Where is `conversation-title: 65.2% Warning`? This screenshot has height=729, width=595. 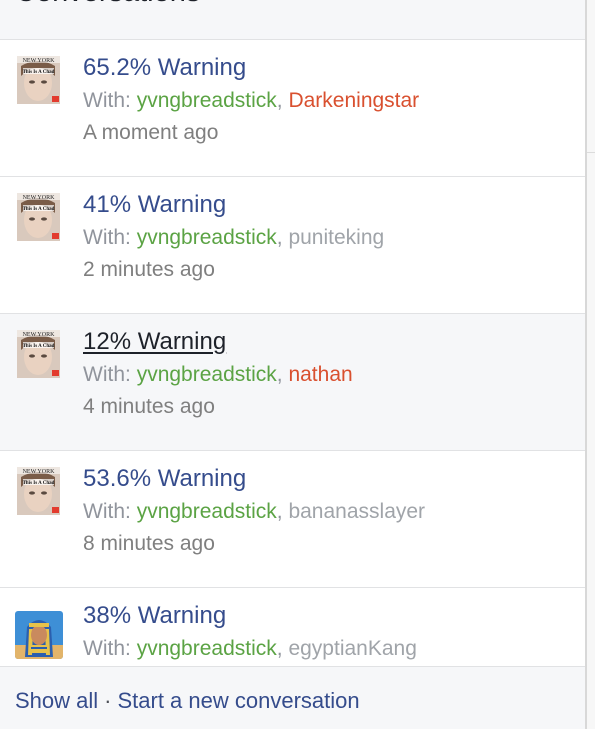
conversation-title: 65.2% Warning is located at coordinates (164, 68).